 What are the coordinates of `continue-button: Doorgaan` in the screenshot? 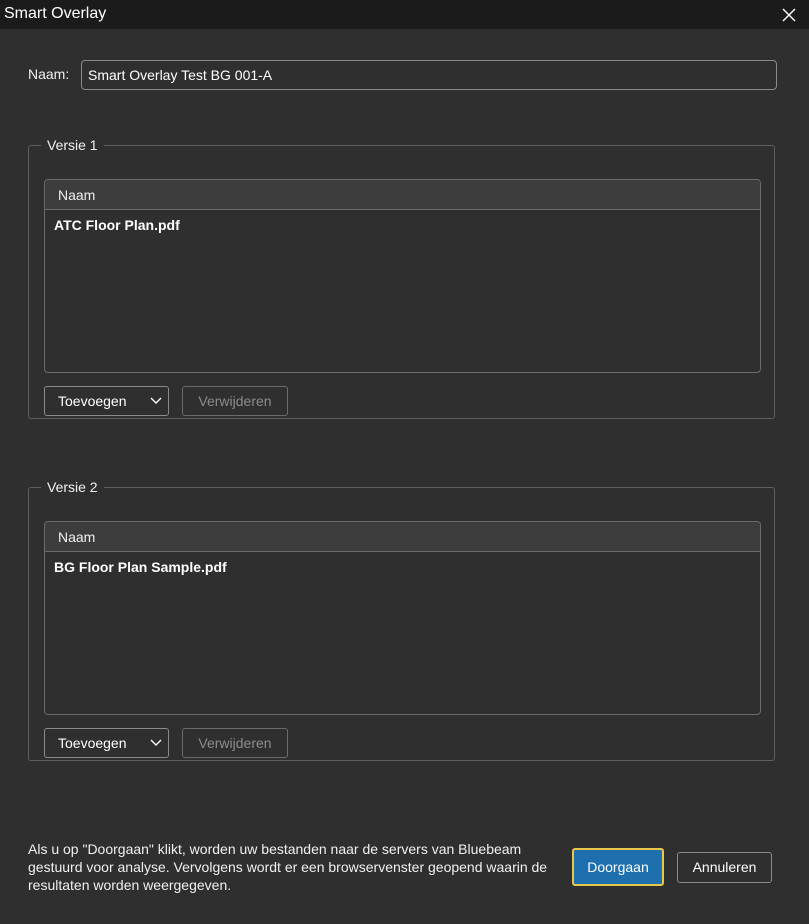 It's located at (618, 867).